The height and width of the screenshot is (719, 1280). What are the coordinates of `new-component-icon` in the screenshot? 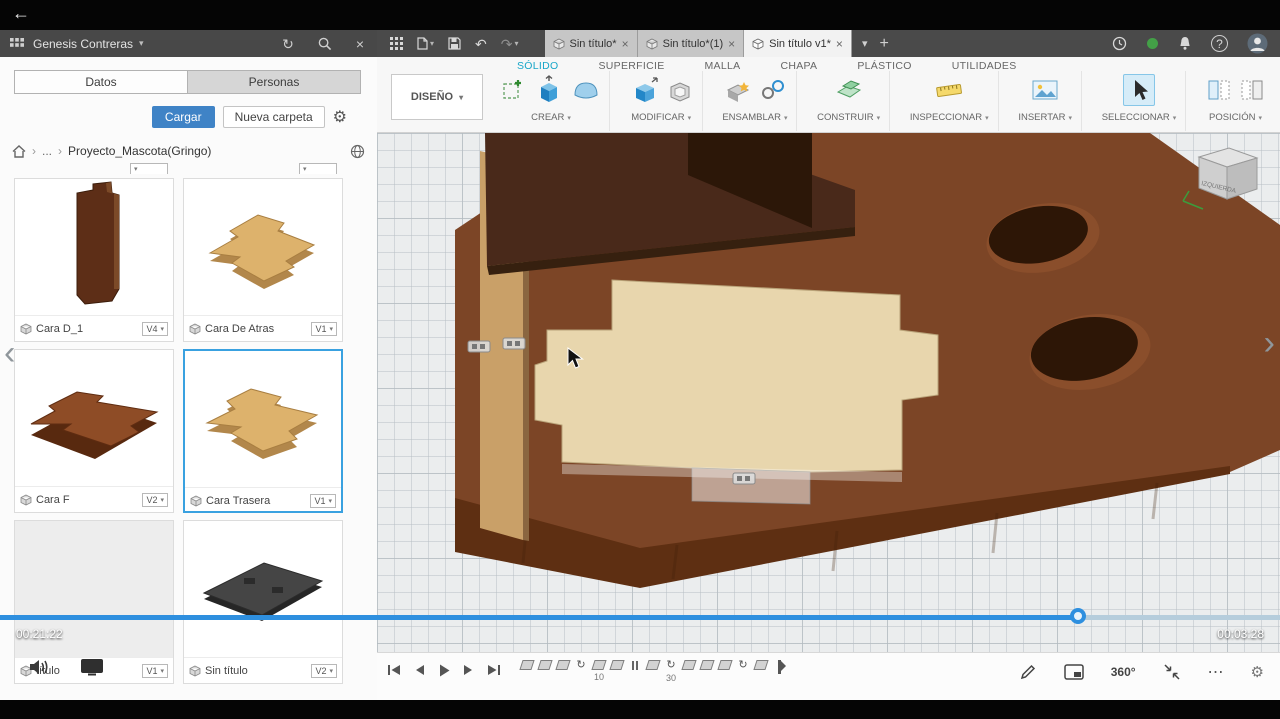 It's located at (738, 90).